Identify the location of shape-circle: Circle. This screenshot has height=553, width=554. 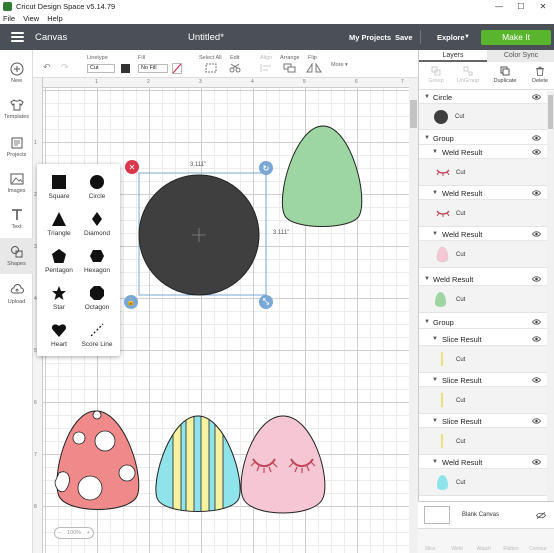
(97, 187).